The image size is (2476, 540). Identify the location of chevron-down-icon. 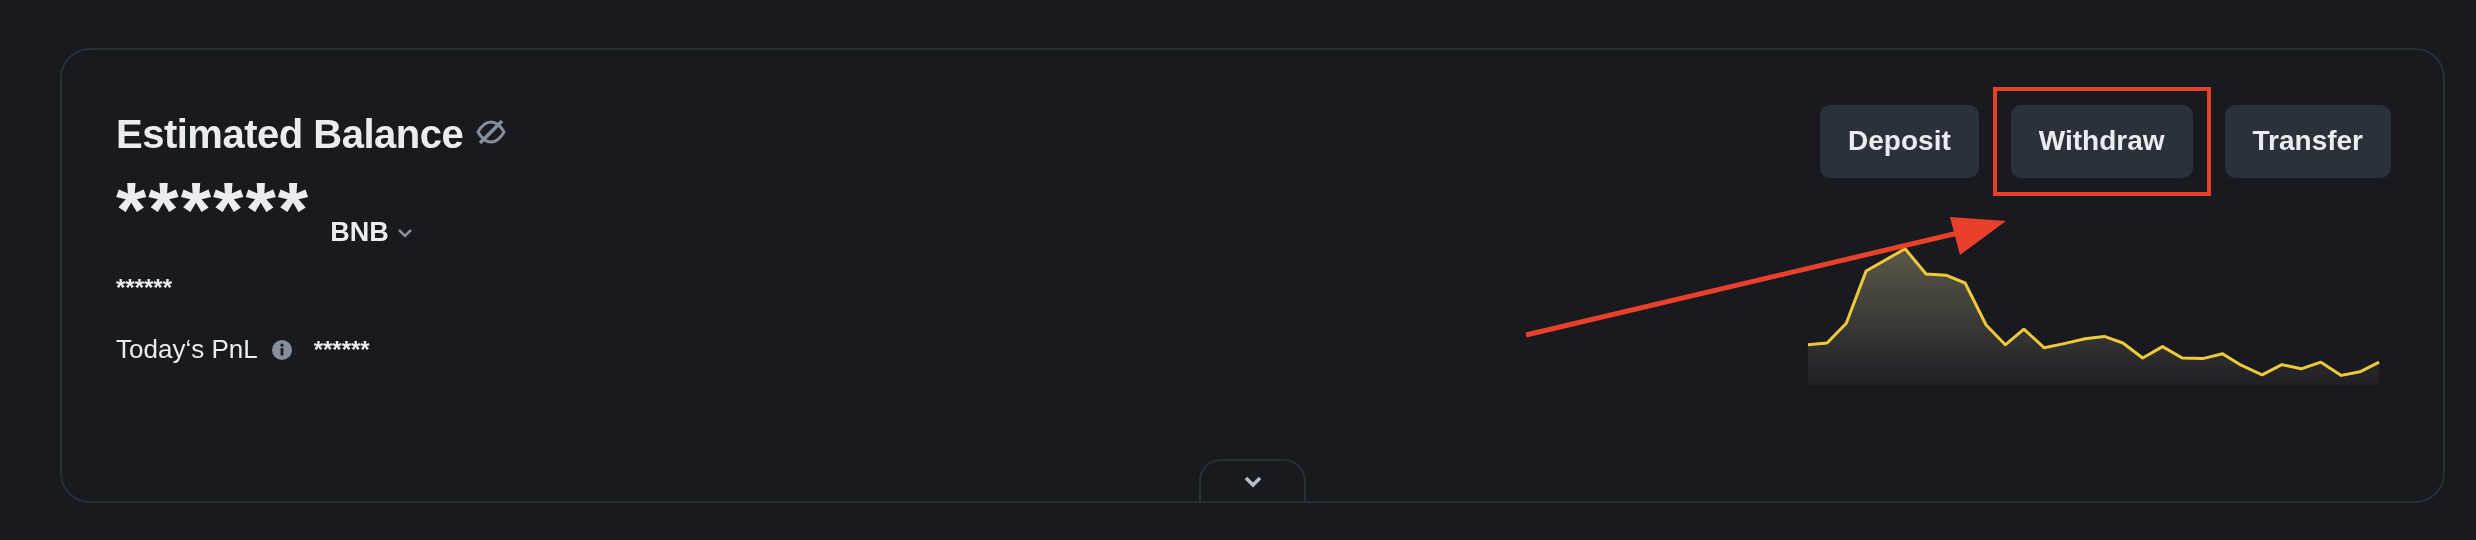
(1252, 482).